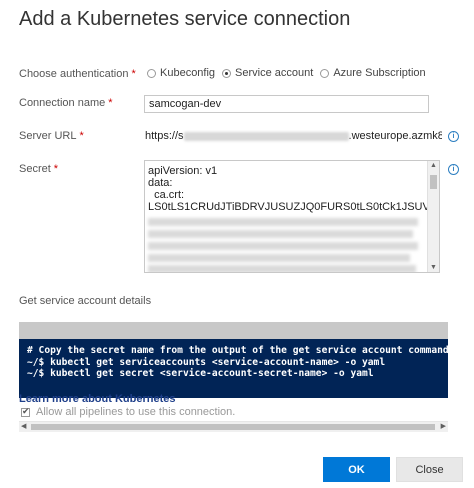  Describe the element at coordinates (443, 426) in the screenshot. I see `scroll-right-icon: ▶` at that location.